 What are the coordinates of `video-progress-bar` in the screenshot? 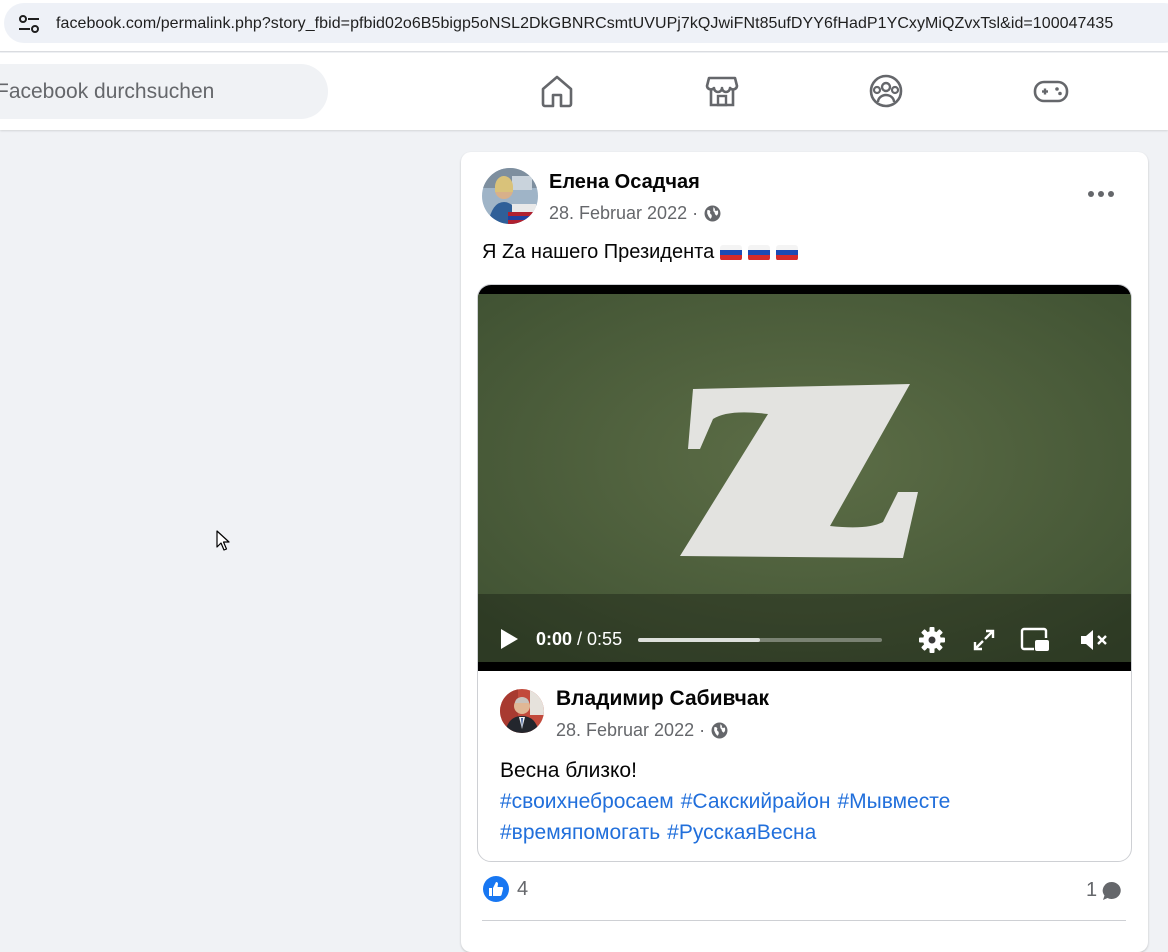 It's located at (760, 640).